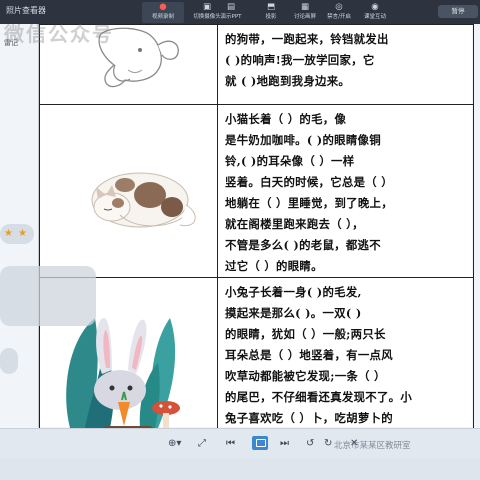 This screenshot has width=480, height=480. I want to click on interact-label: 课堂互动, so click(374, 17).